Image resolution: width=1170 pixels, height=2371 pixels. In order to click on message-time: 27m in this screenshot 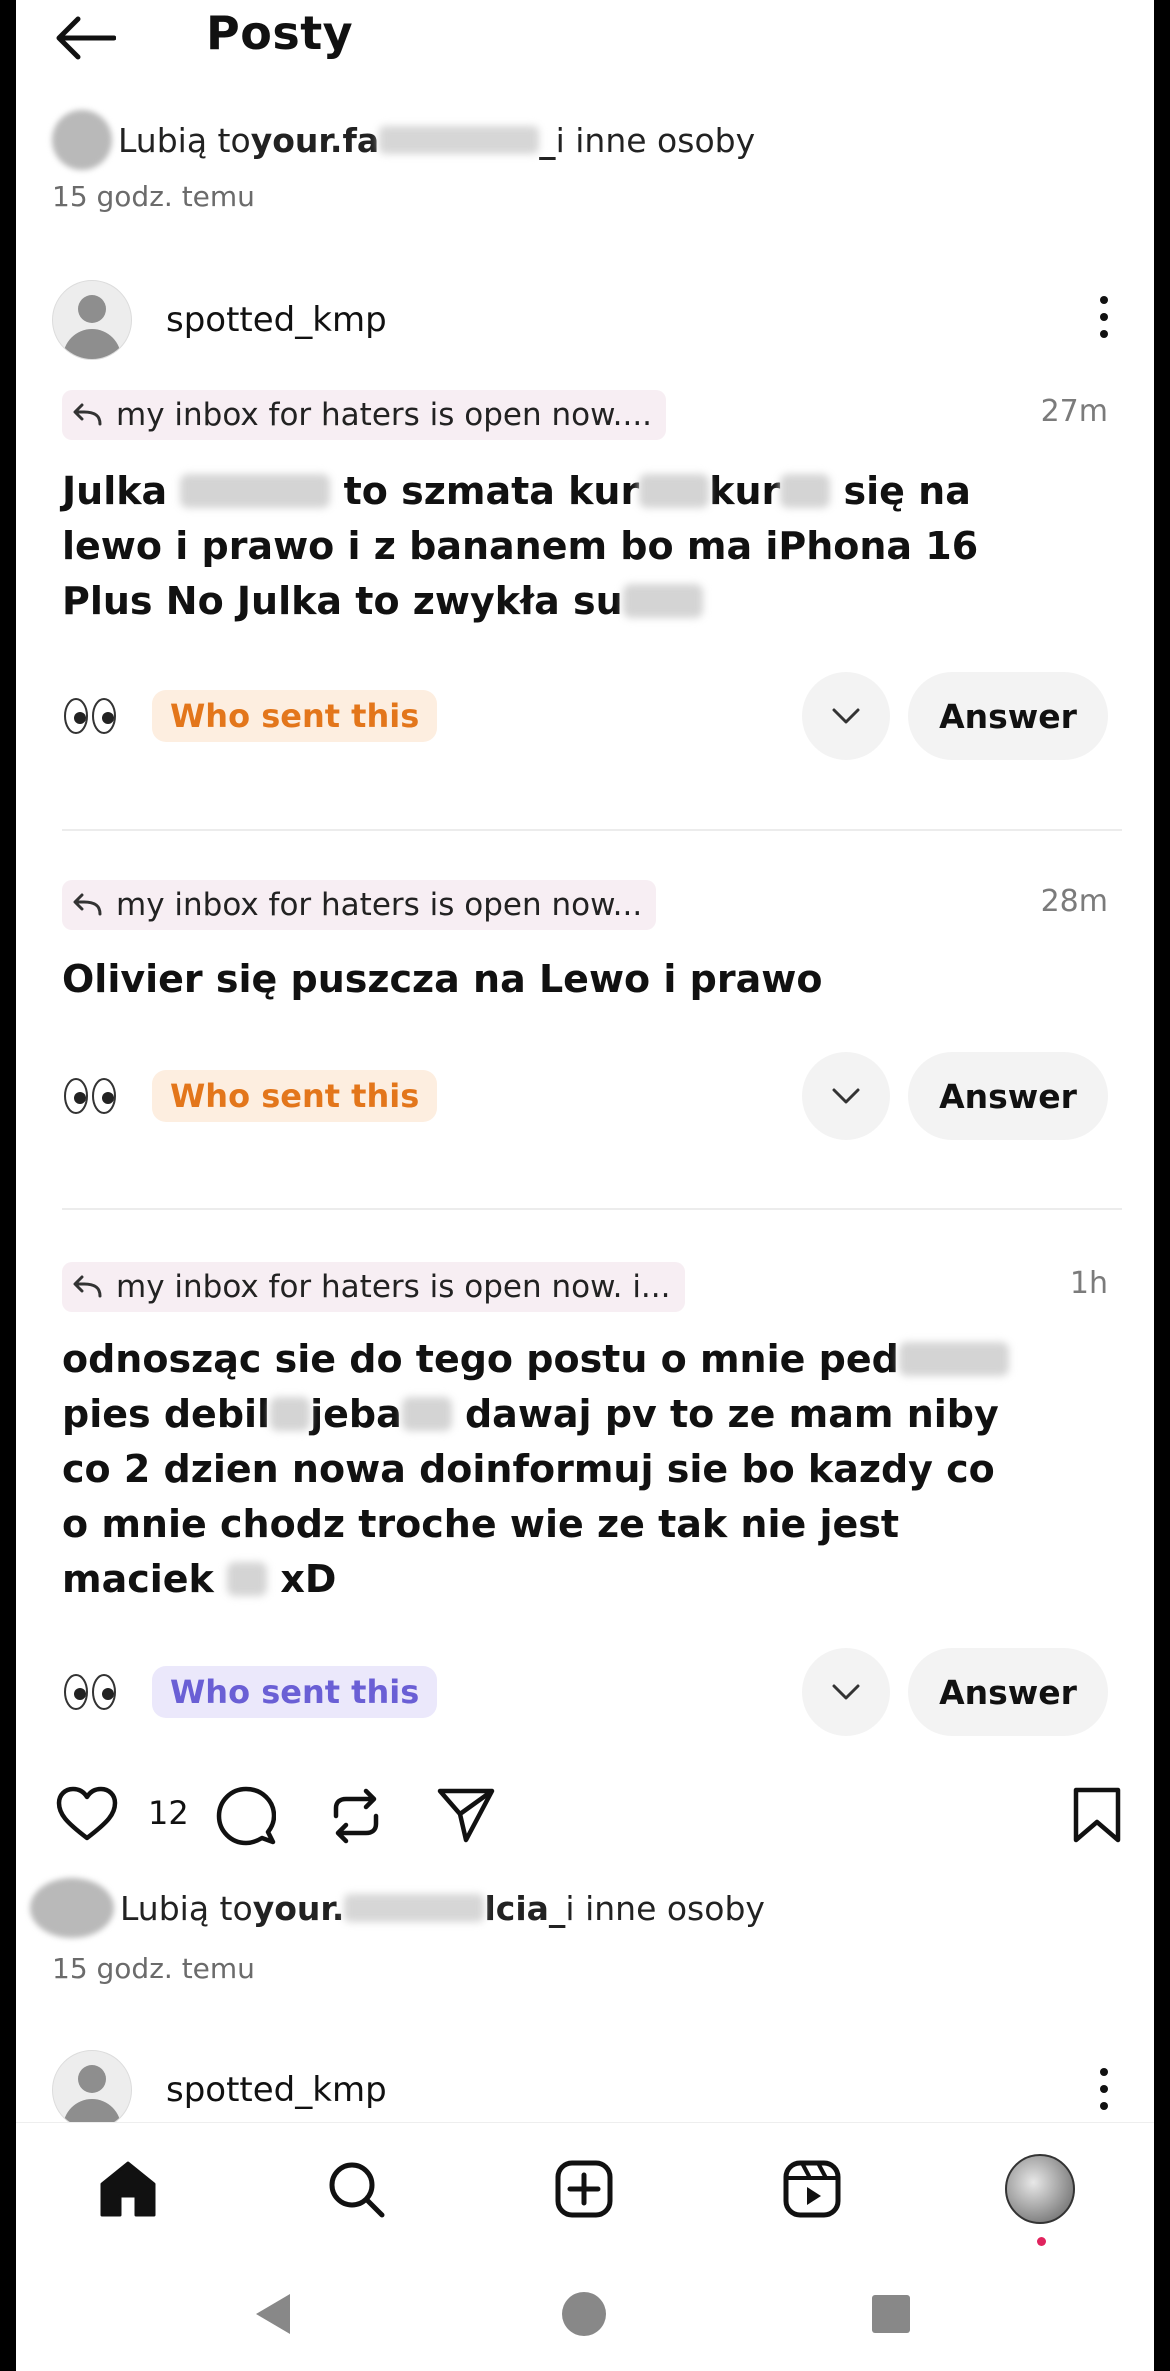, I will do `click(1074, 411)`.